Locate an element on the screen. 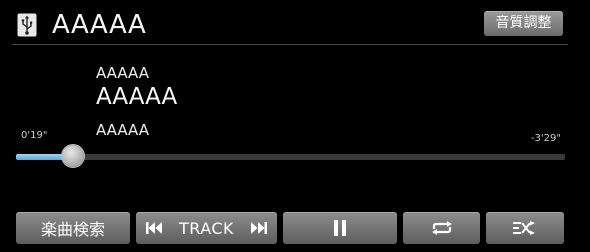  source-title: AAAAA is located at coordinates (99, 25).